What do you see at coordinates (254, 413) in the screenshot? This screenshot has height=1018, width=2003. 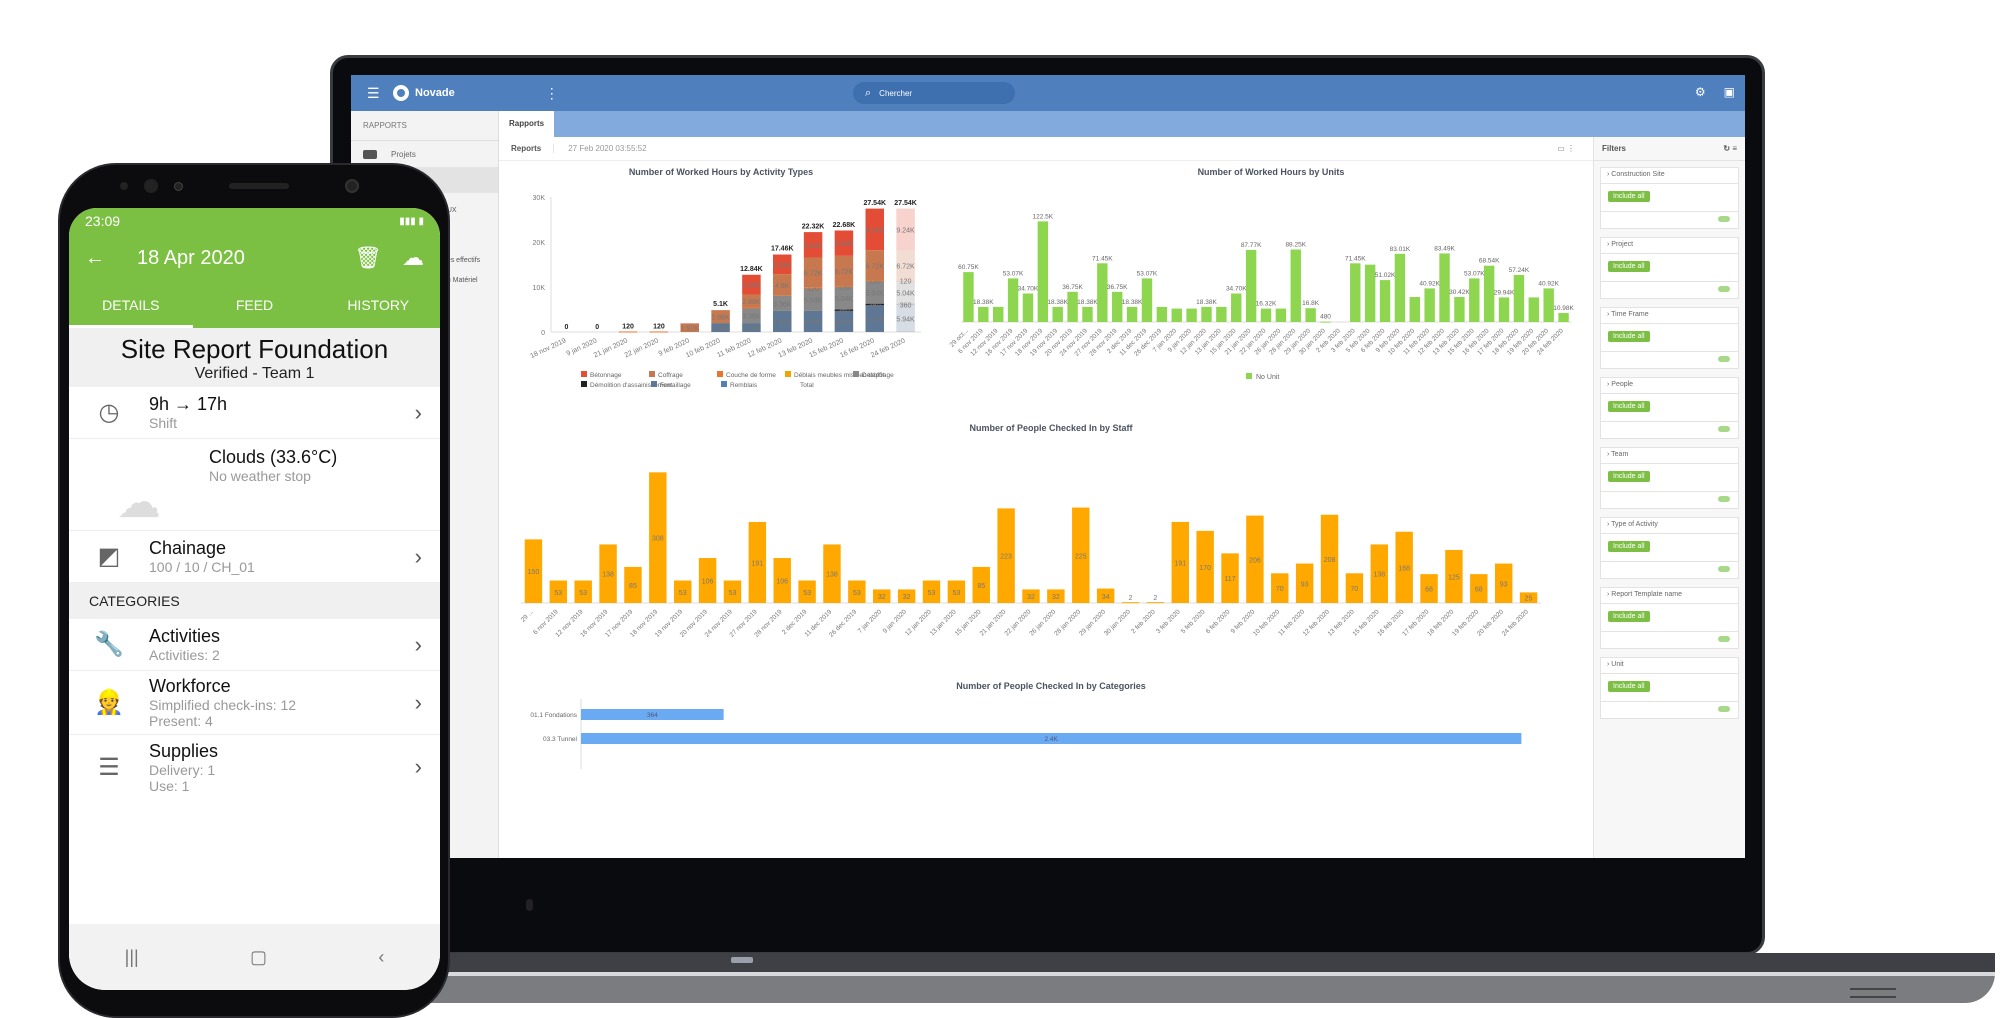 I see `shift-row: ◷ 9h → 17h Shift ›` at bounding box center [254, 413].